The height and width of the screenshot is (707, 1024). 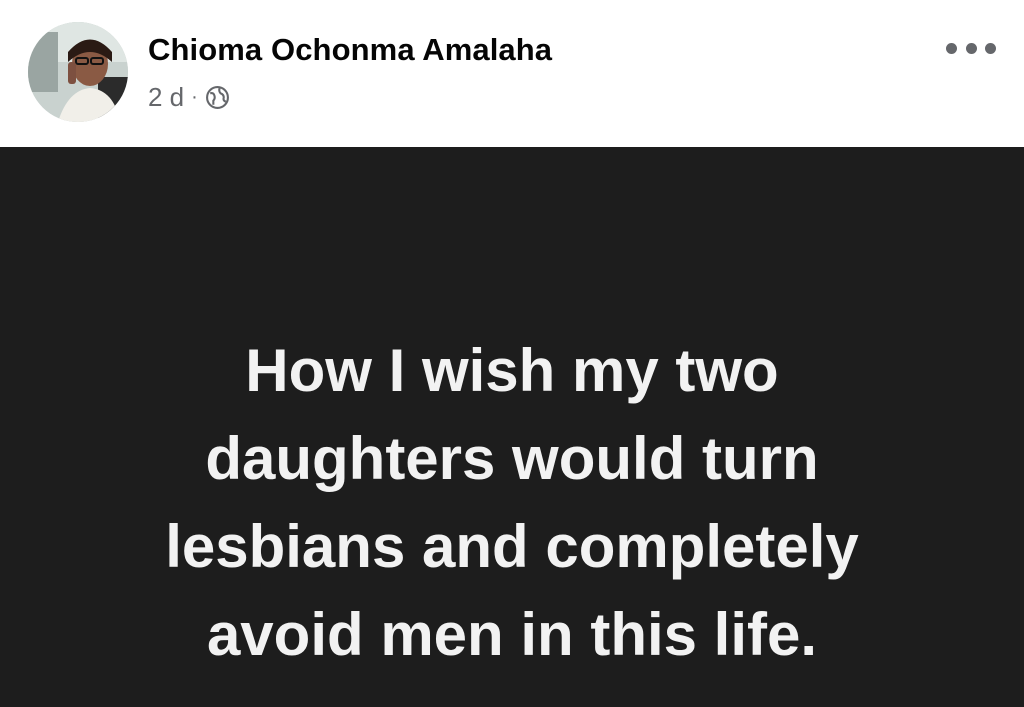 What do you see at coordinates (166, 97) in the screenshot?
I see `post-time: 2 d` at bounding box center [166, 97].